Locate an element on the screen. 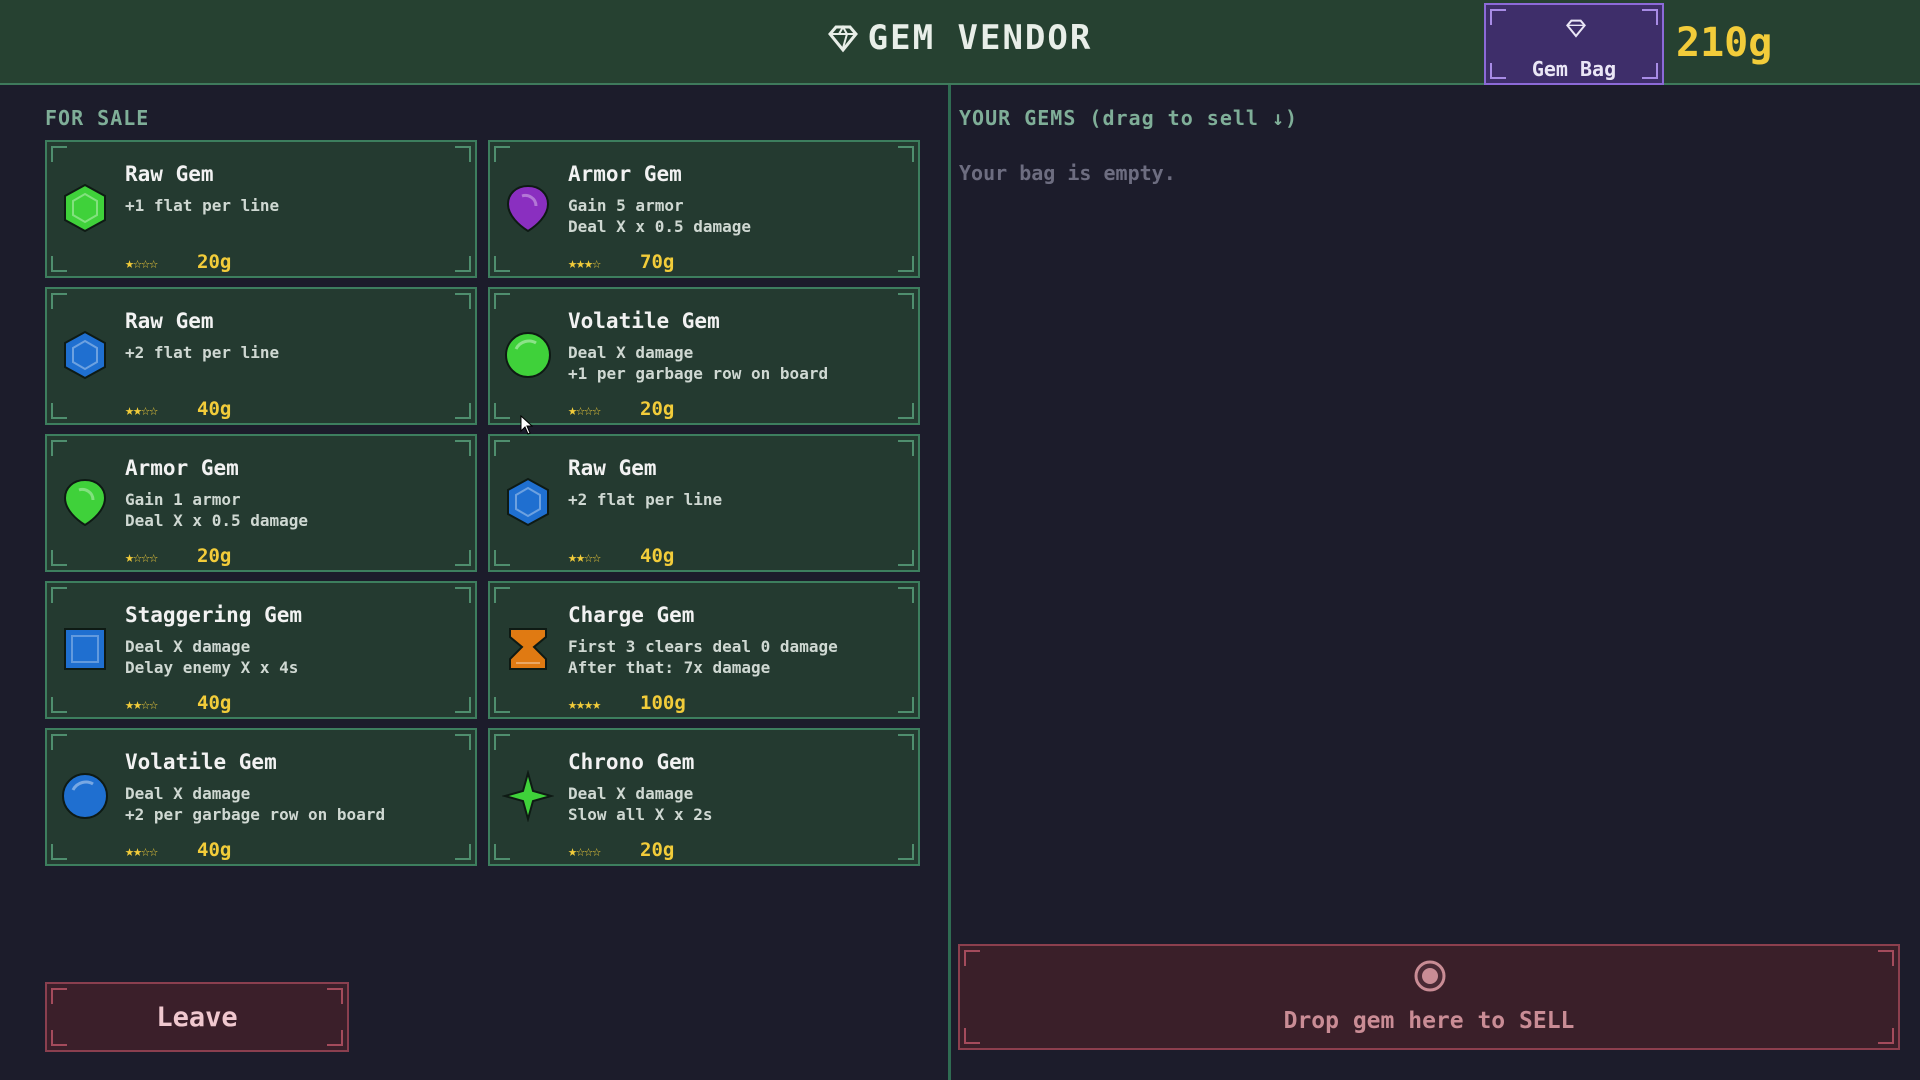 The image size is (1920, 1080). item-name: Charge Gem is located at coordinates (631, 615).